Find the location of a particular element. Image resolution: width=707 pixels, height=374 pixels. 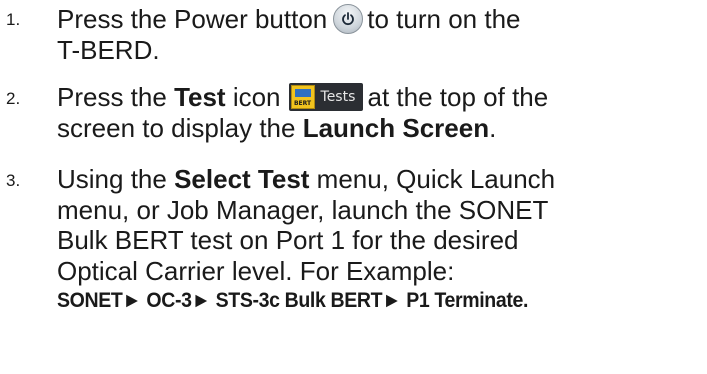

step-text-part: Bulk BERT test on Port 1 for the desired is located at coordinates (288, 240).